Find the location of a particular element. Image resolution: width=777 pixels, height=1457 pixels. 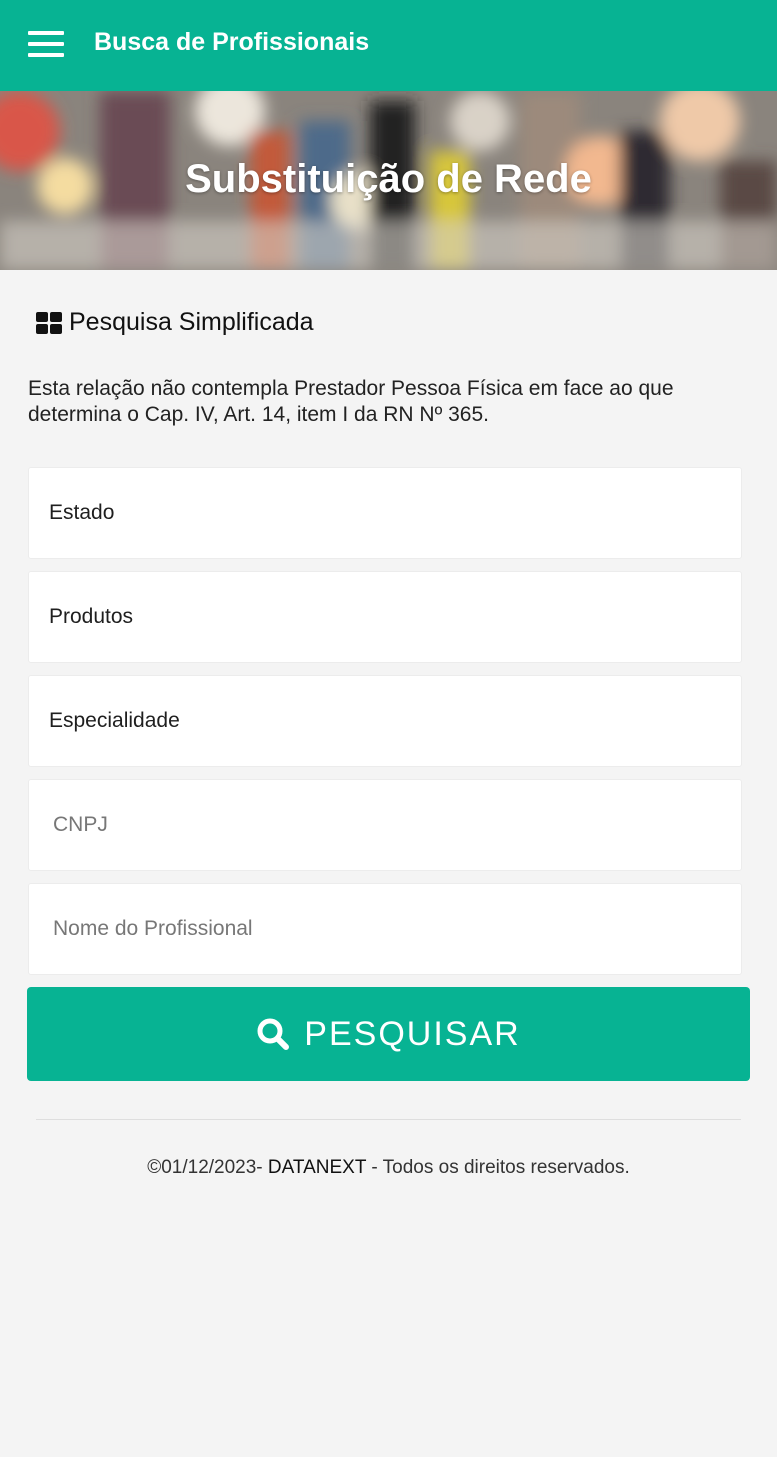

especialidade-label: Especialidade is located at coordinates (114, 720).